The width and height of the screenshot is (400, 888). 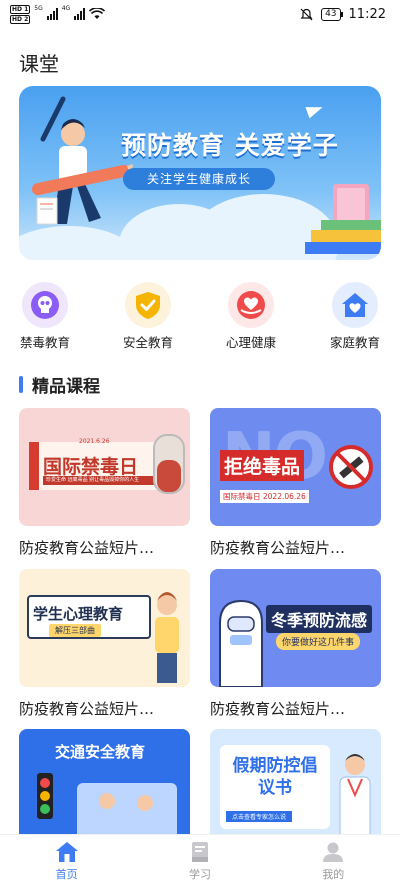 I want to click on page-title: 课堂, so click(x=39, y=64).